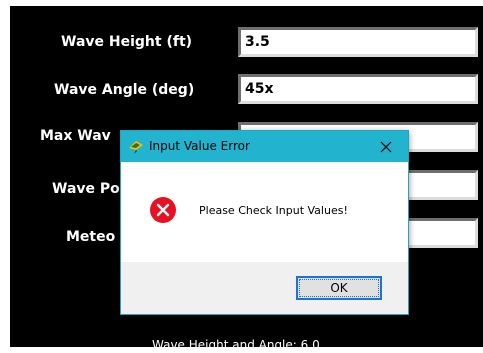 The width and height of the screenshot is (483, 353). I want to click on error-icon, so click(163, 210).